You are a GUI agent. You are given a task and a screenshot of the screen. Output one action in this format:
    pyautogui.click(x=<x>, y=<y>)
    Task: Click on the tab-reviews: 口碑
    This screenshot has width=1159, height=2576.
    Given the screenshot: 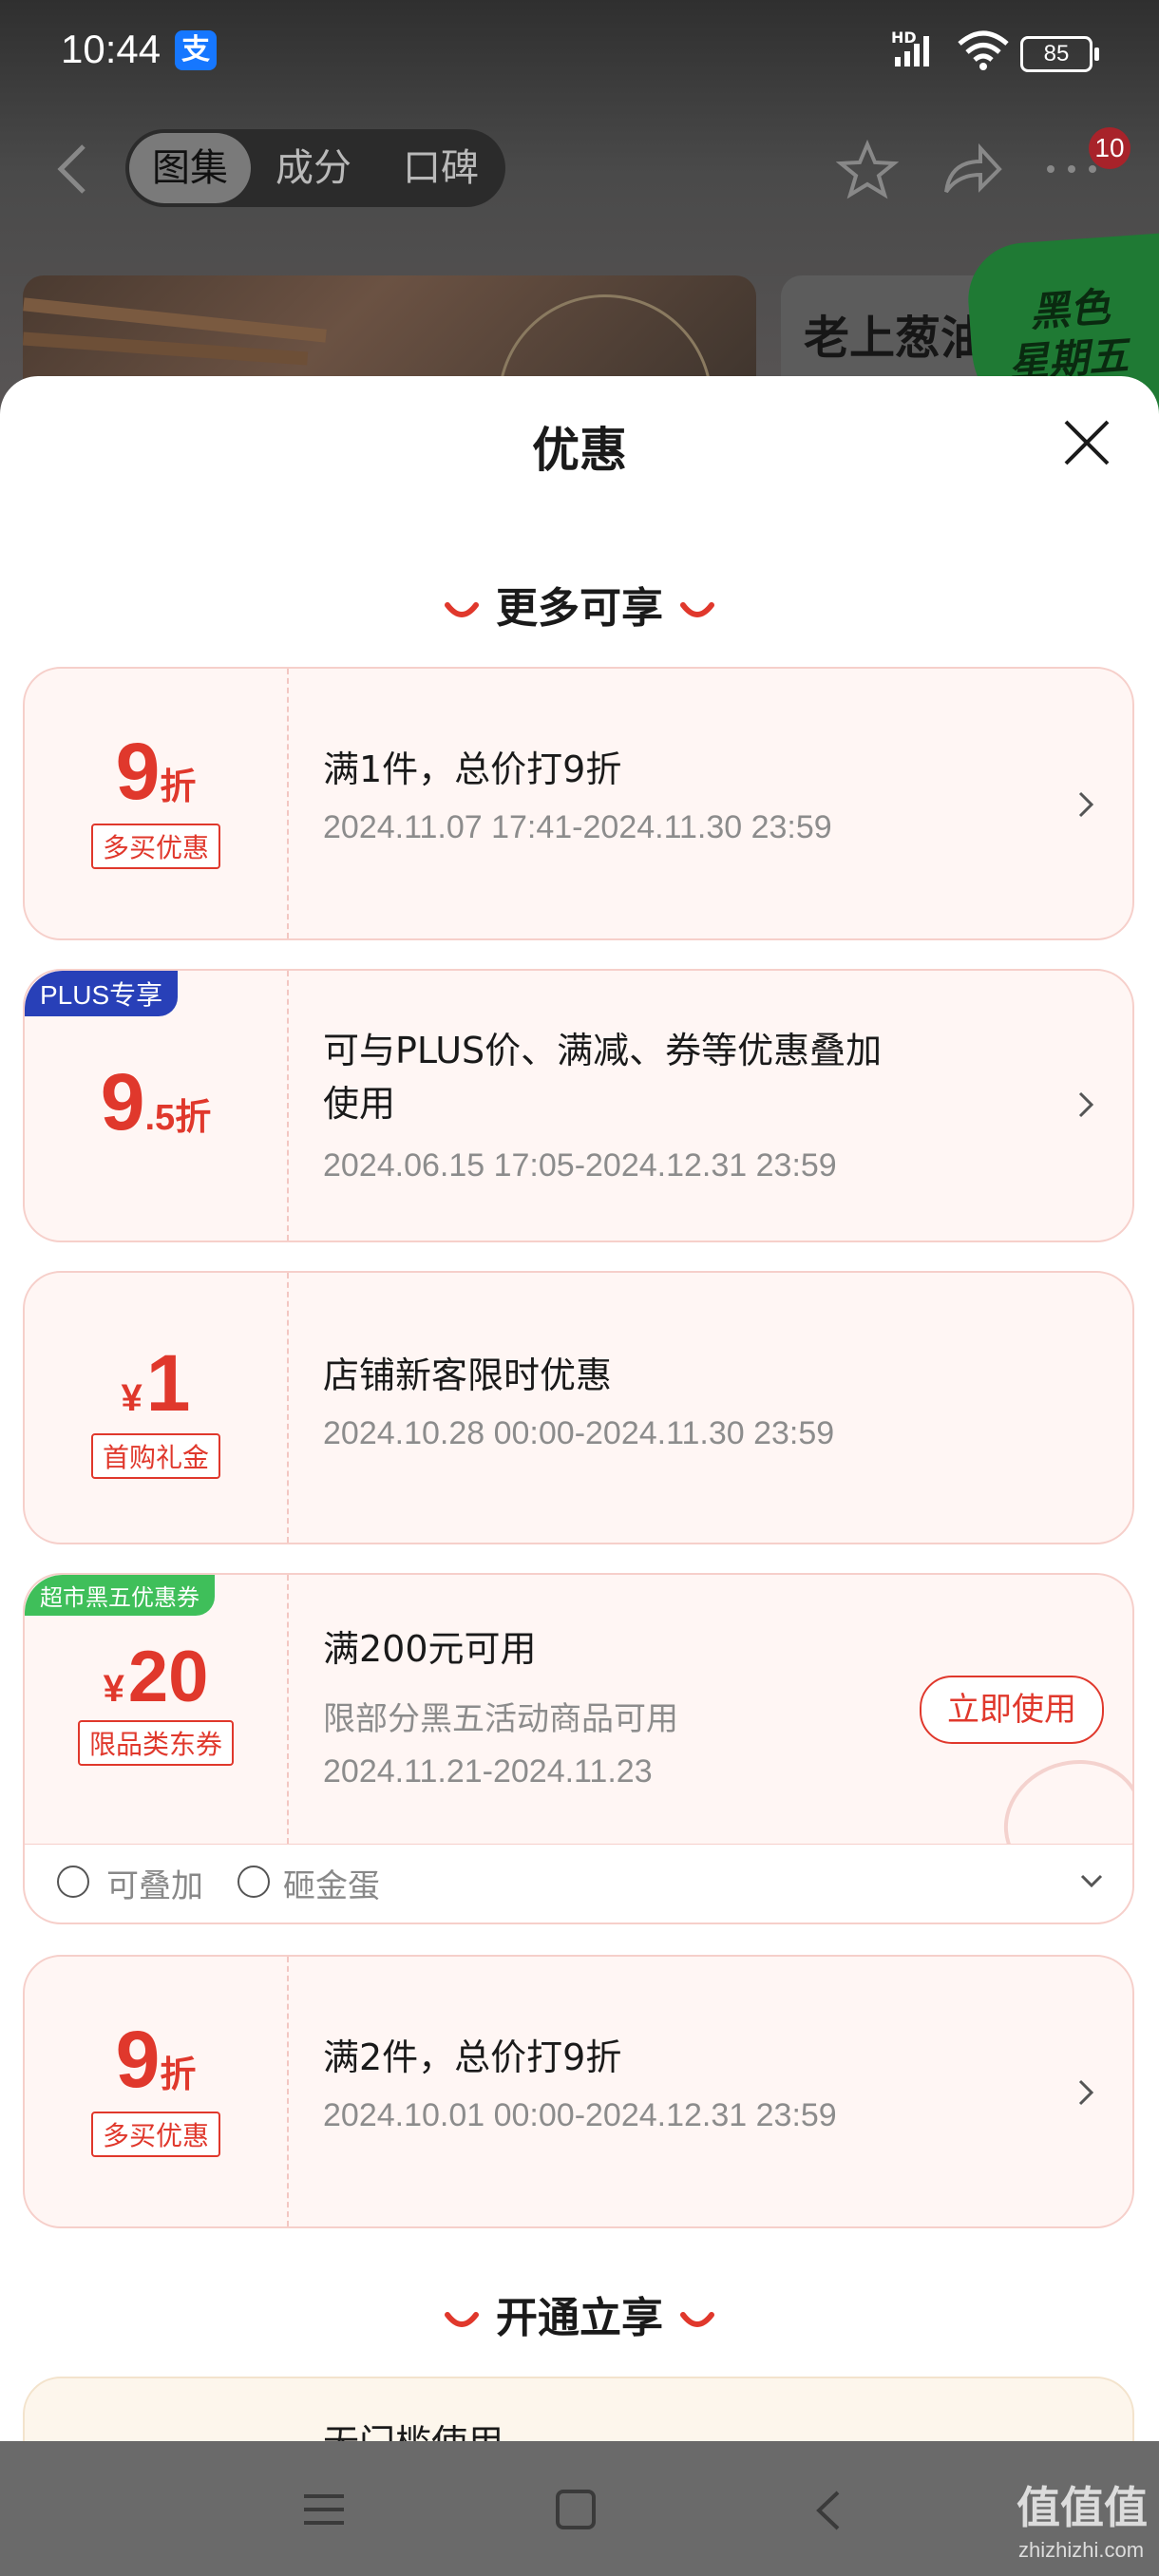 What is the action you would take?
    pyautogui.click(x=441, y=168)
    